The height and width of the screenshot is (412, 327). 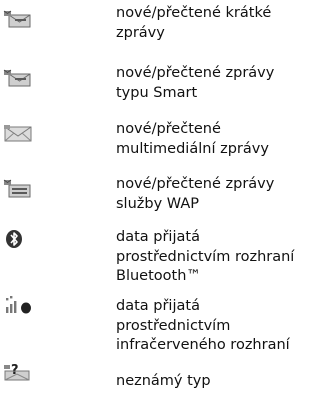 What do you see at coordinates (17, 188) in the screenshot?
I see `wap-message-icon` at bounding box center [17, 188].